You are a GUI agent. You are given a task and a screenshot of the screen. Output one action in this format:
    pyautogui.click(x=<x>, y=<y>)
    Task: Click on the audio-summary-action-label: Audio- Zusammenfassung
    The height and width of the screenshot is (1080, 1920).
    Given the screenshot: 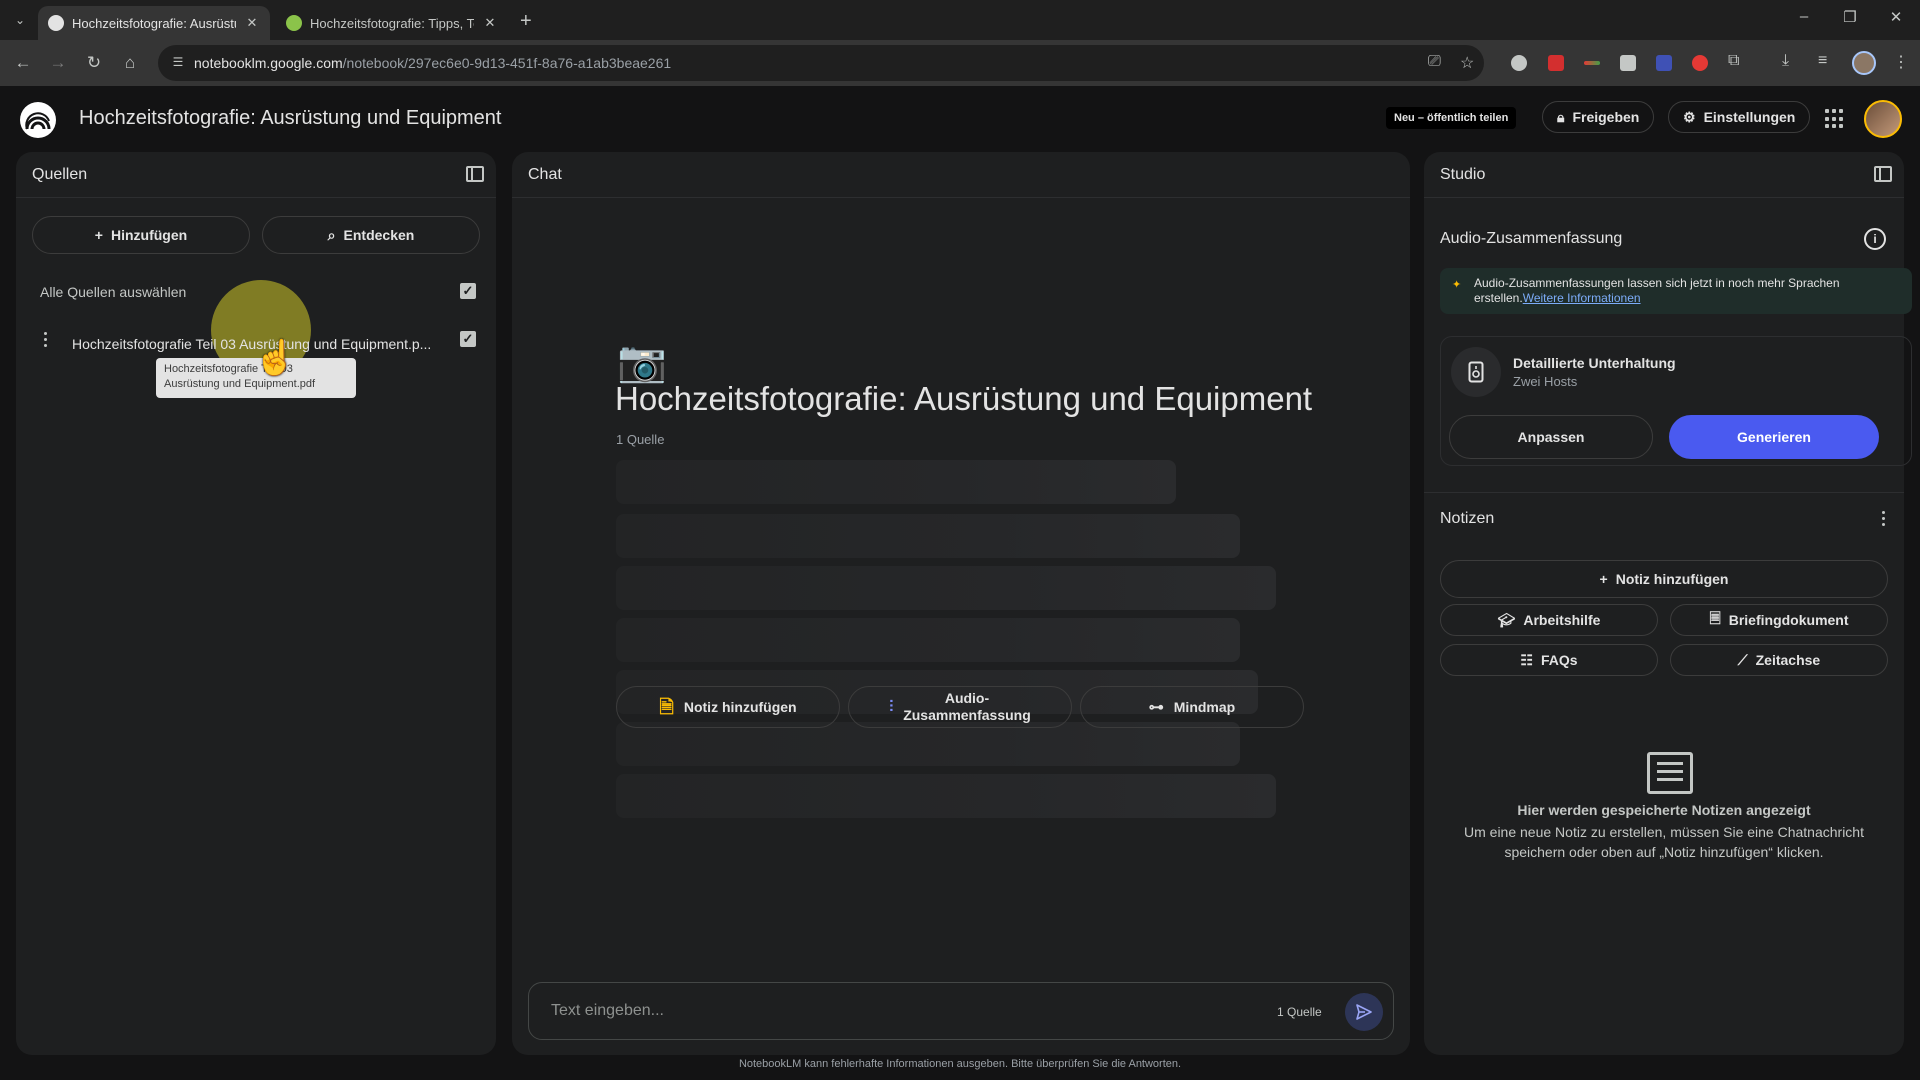 What is the action you would take?
    pyautogui.click(x=967, y=706)
    